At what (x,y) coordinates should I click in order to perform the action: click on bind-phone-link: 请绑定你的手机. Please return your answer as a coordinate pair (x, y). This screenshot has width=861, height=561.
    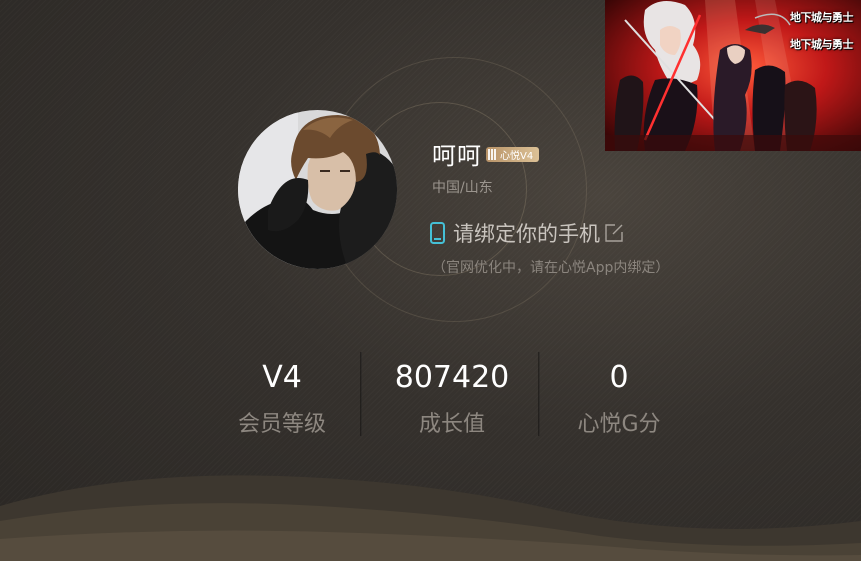
    Looking at the image, I should click on (527, 233).